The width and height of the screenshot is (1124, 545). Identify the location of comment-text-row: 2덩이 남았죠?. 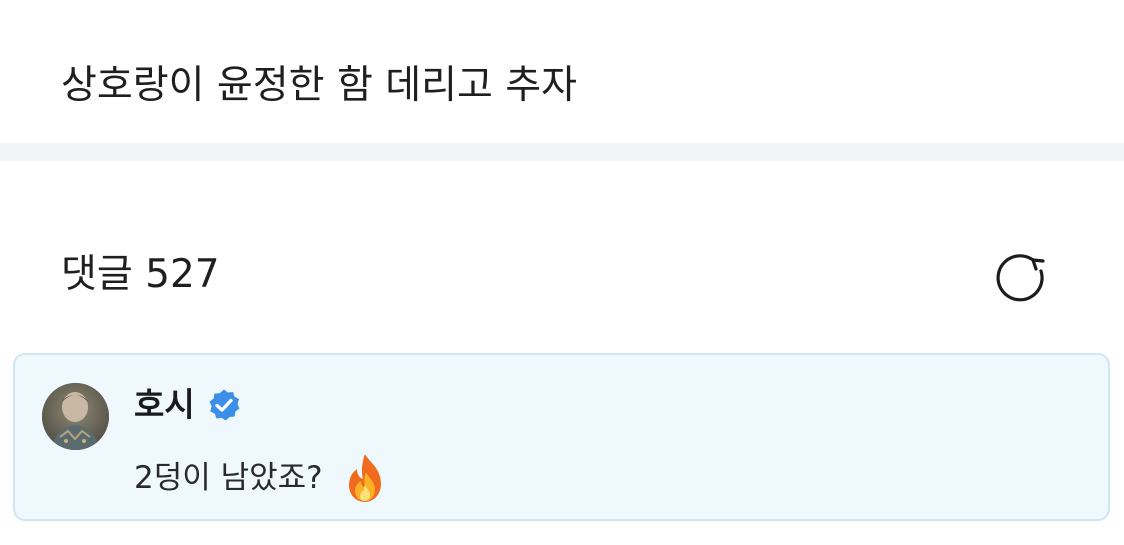
(260, 478).